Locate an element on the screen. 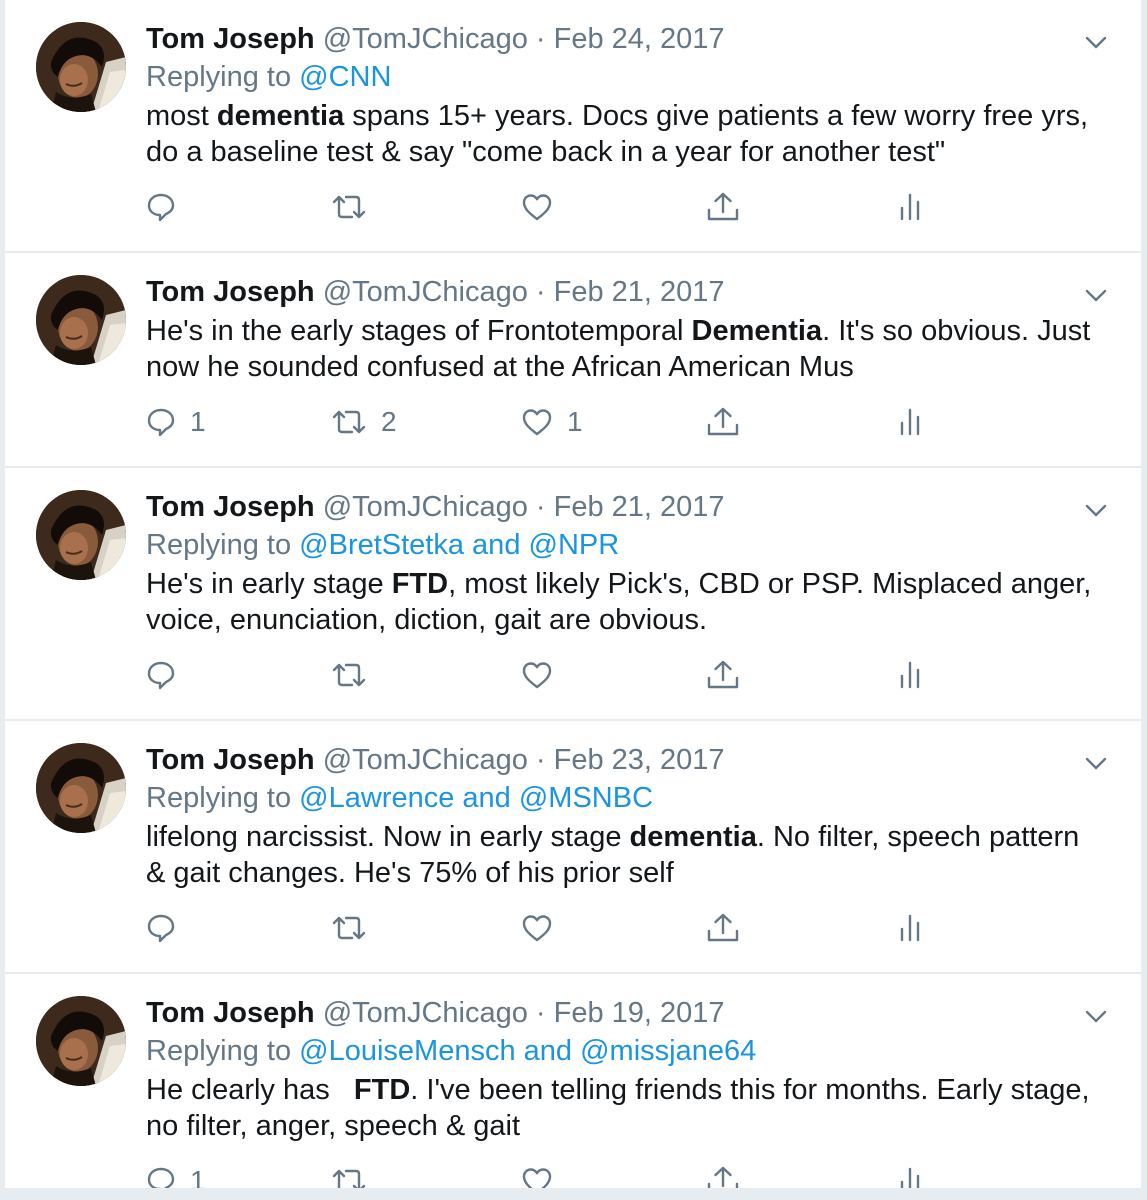  tweet-date: Feb 23, 2017 is located at coordinates (639, 760).